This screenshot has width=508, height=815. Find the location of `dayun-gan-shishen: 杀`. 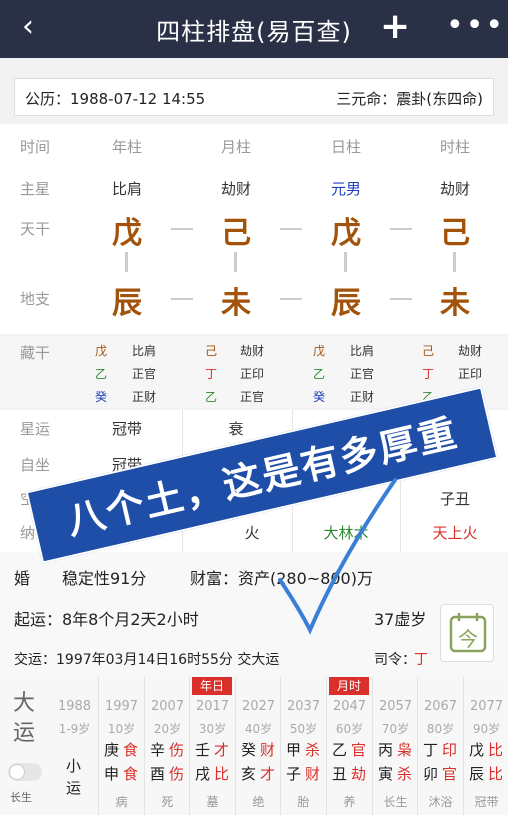

dayun-gan-shishen: 杀 is located at coordinates (313, 750).